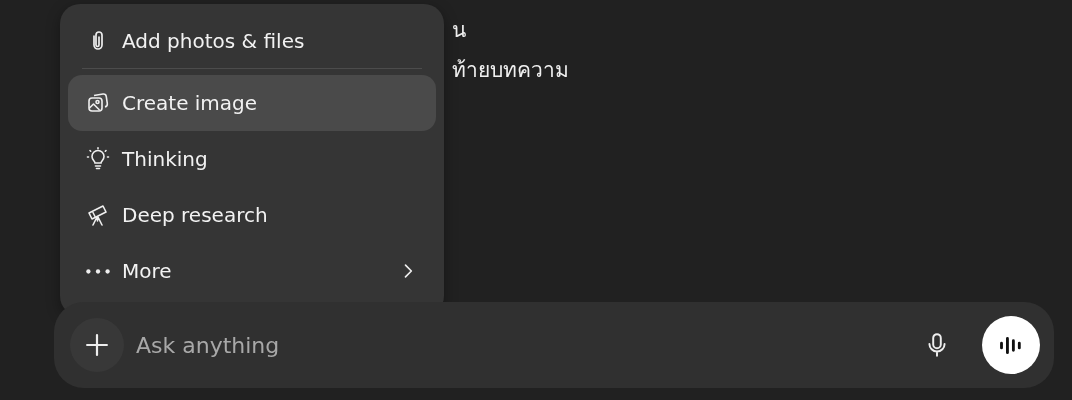  I want to click on menu-item: Deep research, so click(252, 215).